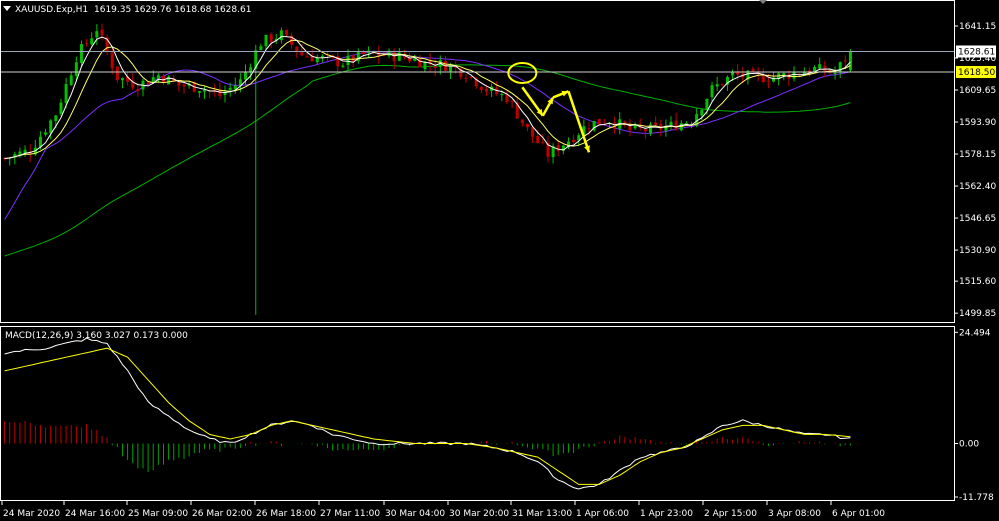 The image size is (999, 521). What do you see at coordinates (977, 91) in the screenshot?
I see `price-tick-label: 1609.65` at bounding box center [977, 91].